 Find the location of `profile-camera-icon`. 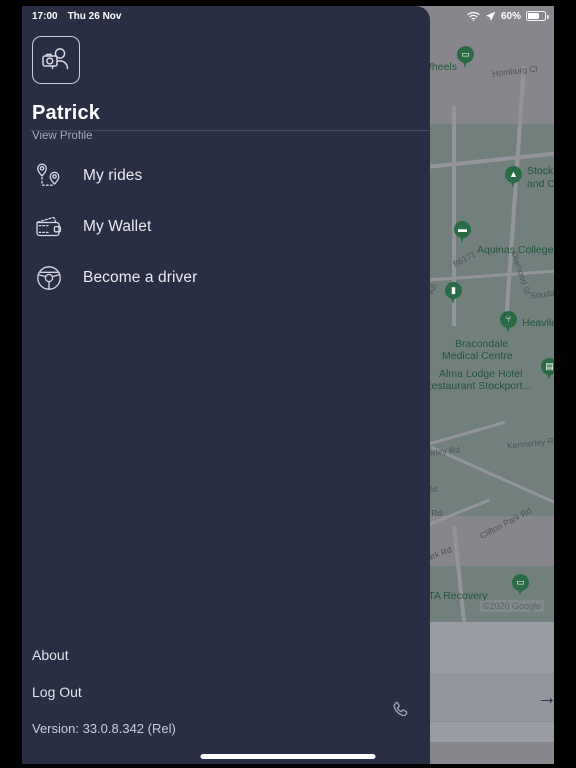

profile-camera-icon is located at coordinates (56, 60).